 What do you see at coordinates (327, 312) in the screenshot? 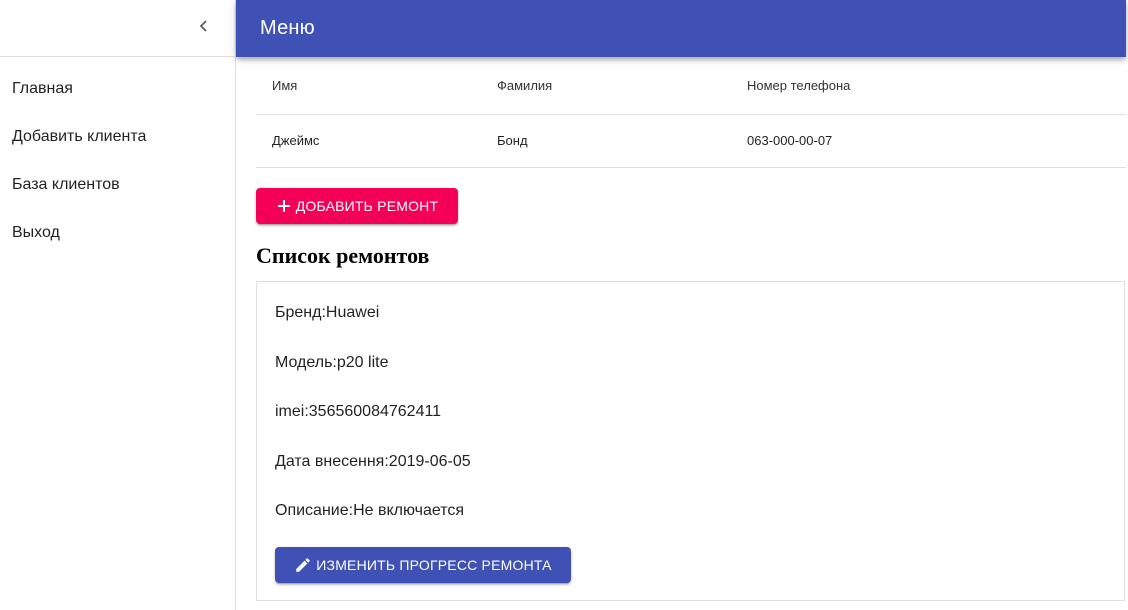
I see `repair-brand: Бренд:Huawei` at bounding box center [327, 312].